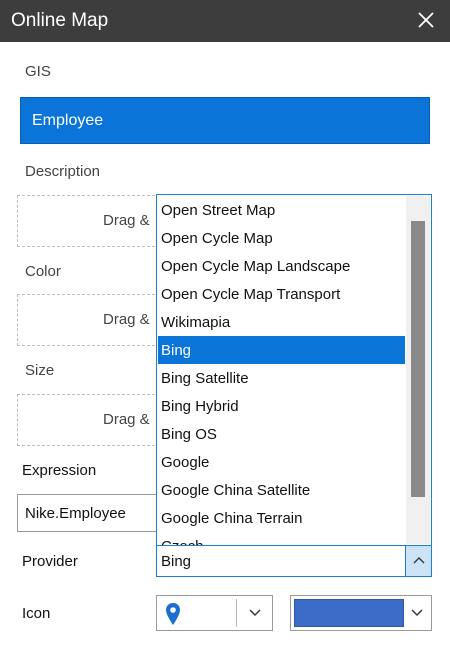 This screenshot has height=664, width=450. What do you see at coordinates (214, 613) in the screenshot?
I see `icon-select` at bounding box center [214, 613].